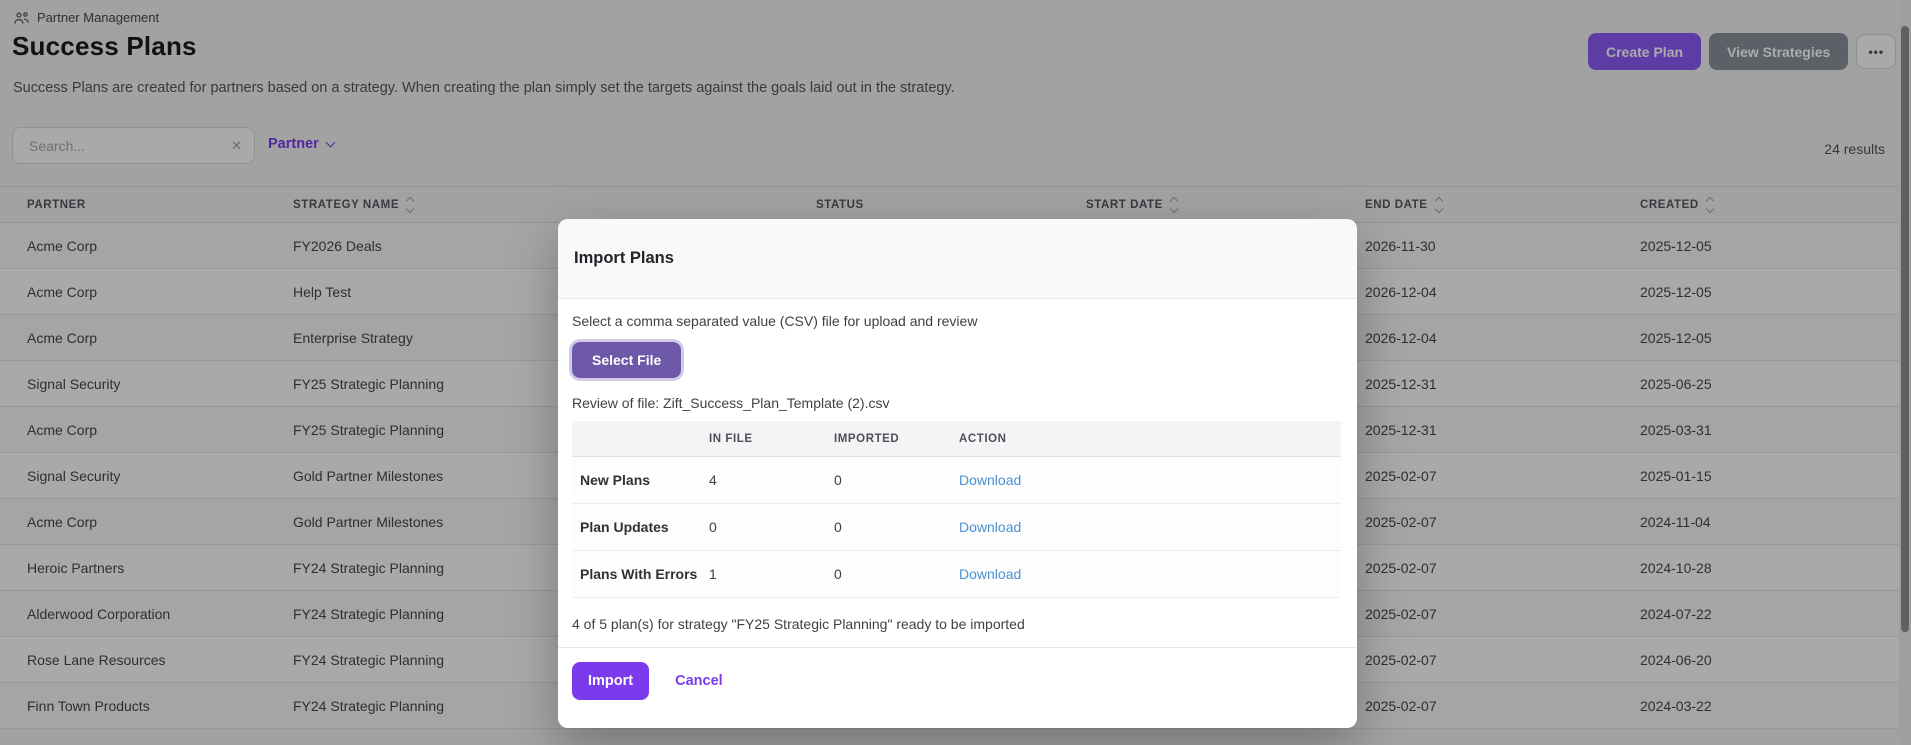 Image resolution: width=1911 pixels, height=745 pixels. I want to click on review-row-new-plans: New Plans 4 0 Download, so click(956, 480).